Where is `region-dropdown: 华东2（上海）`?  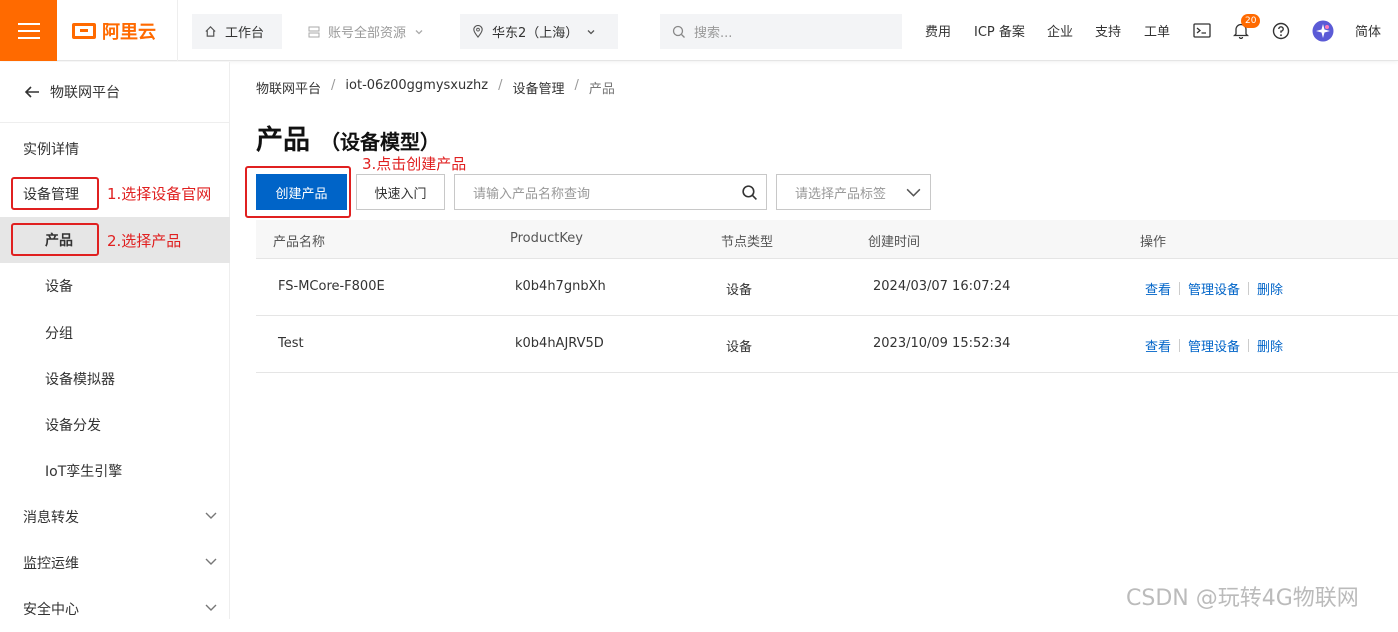 region-dropdown: 华东2（上海） is located at coordinates (539, 31).